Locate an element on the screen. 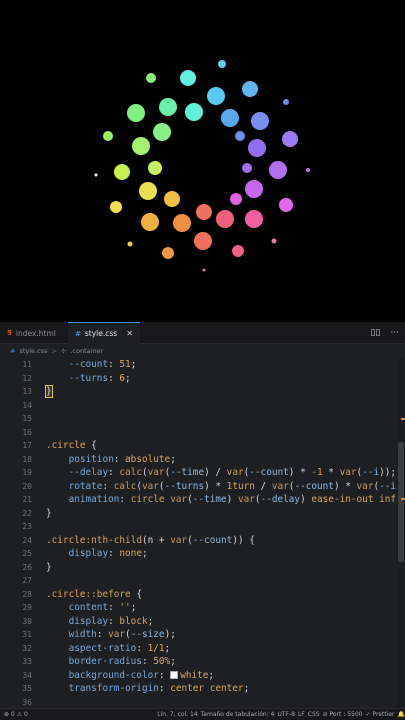 This screenshot has height=720, width=405. line-number: 20 is located at coordinates (27, 486).